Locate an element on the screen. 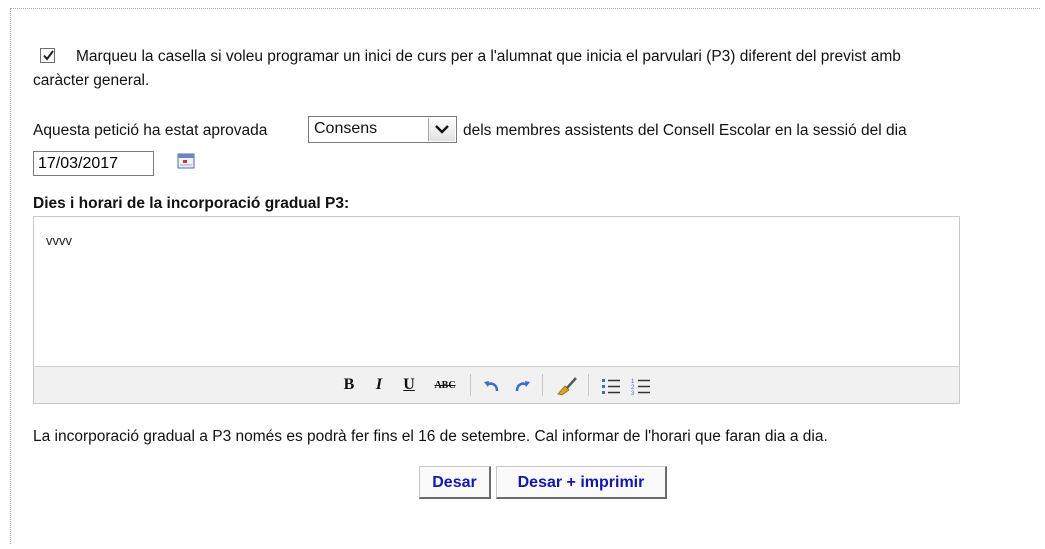  checkmark-icon is located at coordinates (48, 55).